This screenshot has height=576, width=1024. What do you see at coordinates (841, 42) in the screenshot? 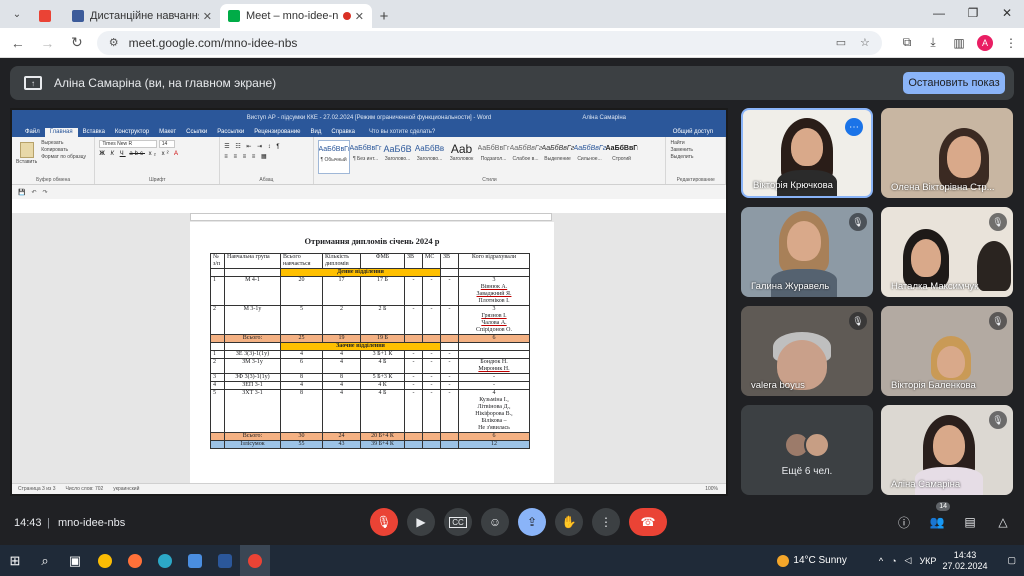
I see `camera-icon: ▭` at bounding box center [841, 42].